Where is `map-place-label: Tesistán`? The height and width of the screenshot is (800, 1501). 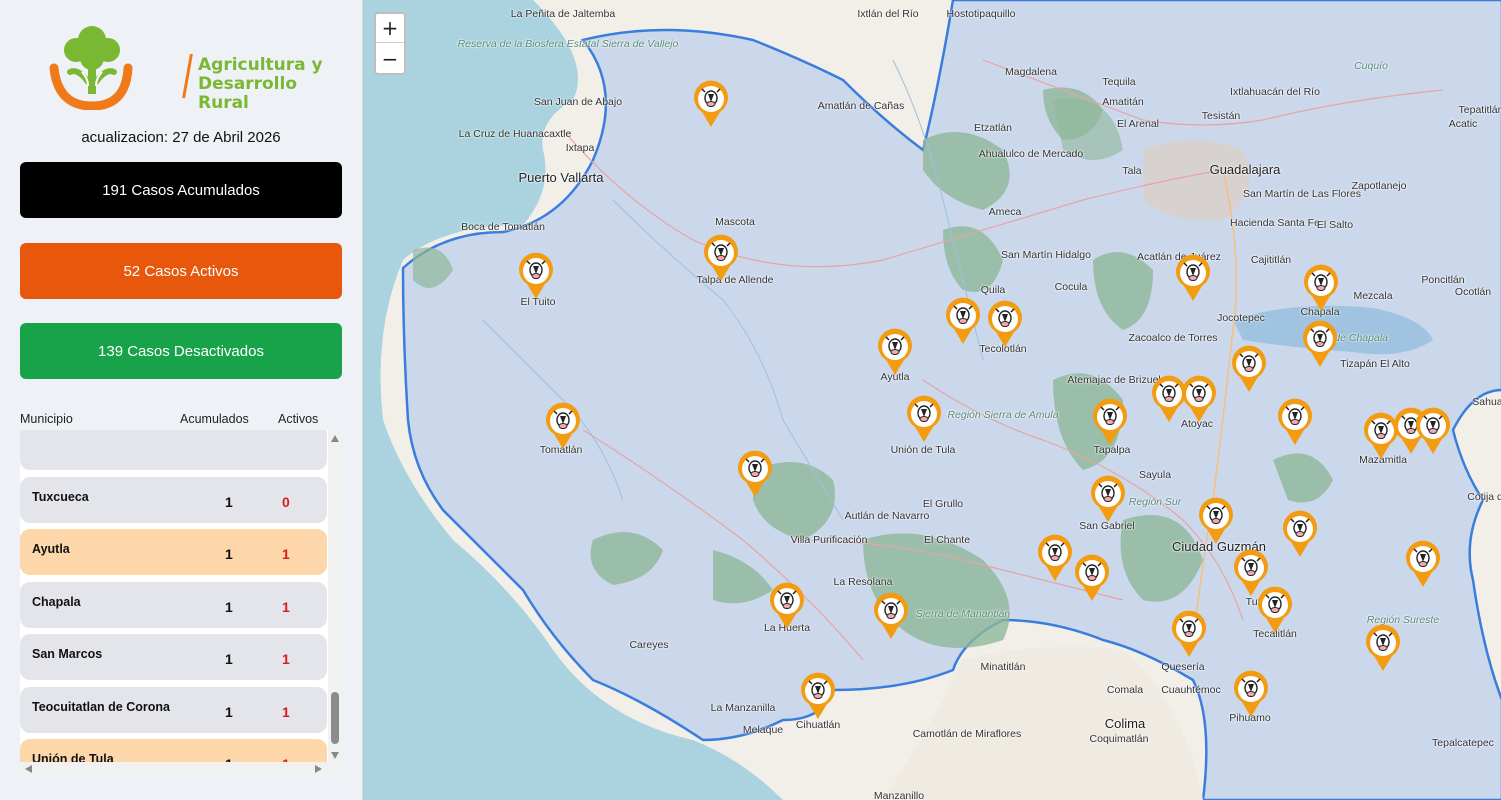 map-place-label: Tesistán is located at coordinates (1221, 116).